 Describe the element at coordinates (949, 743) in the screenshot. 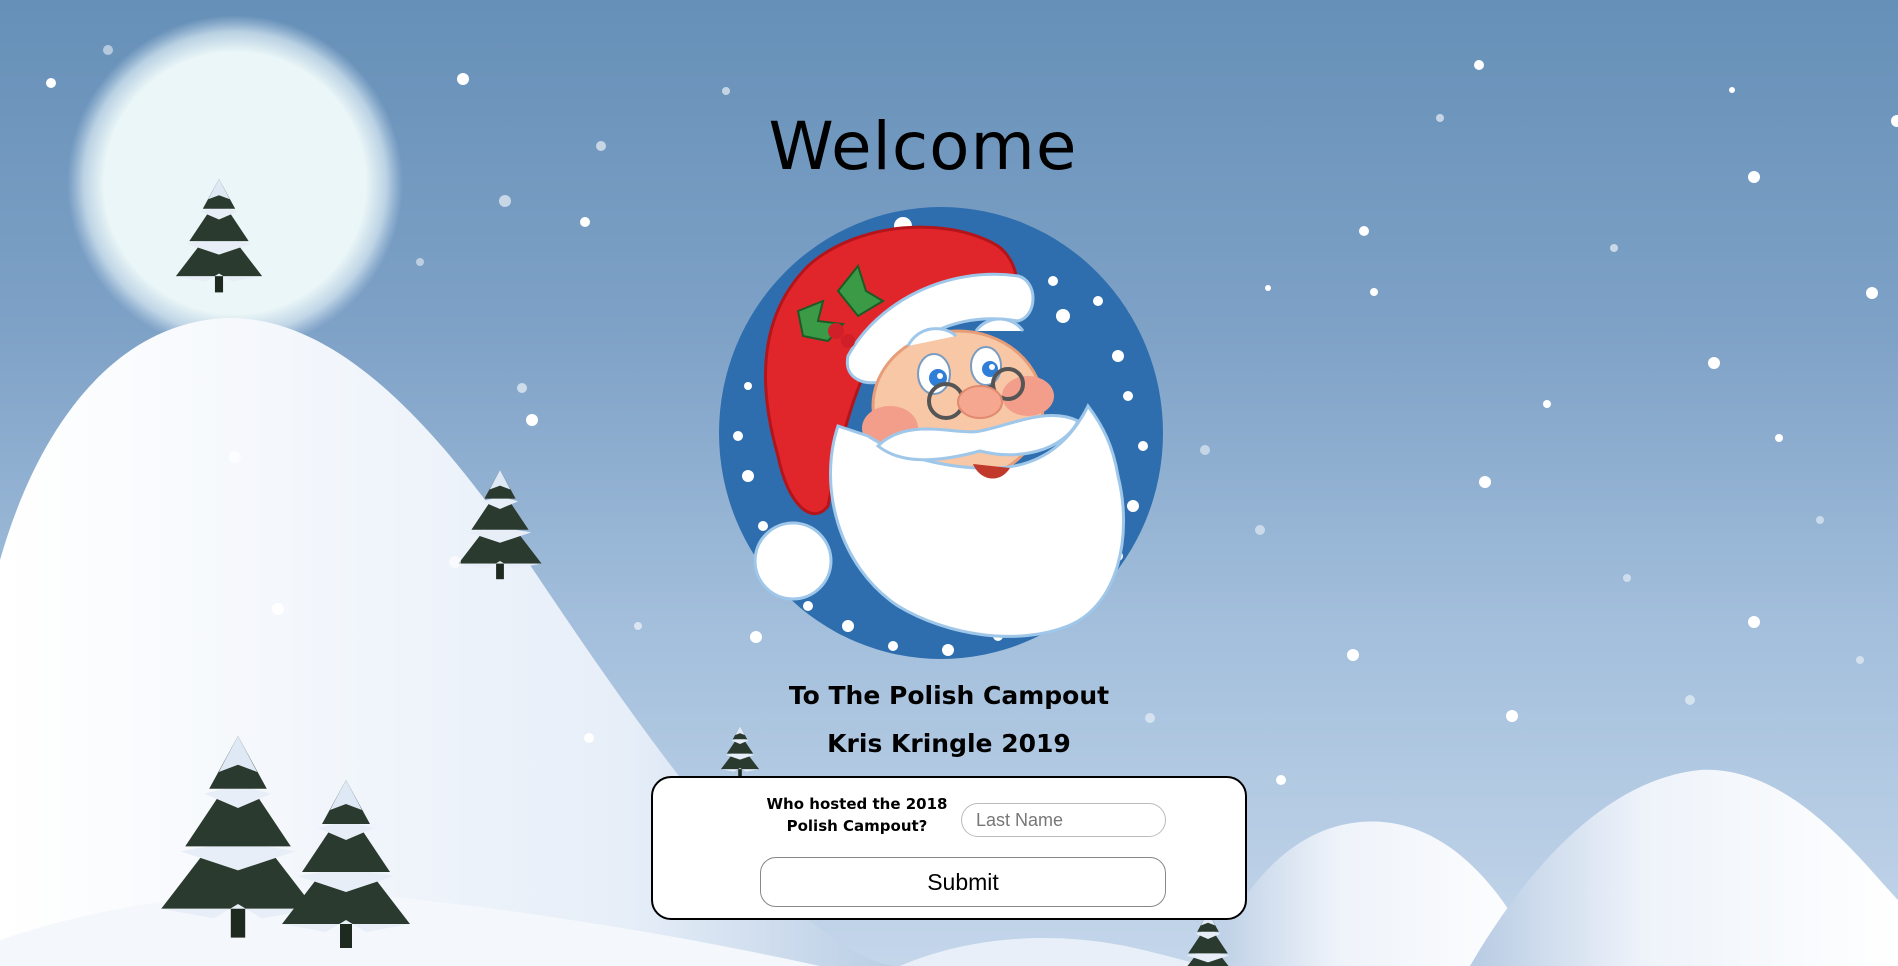

I see `subtitle-kris-kringle: Kris Kringle 2019` at that location.